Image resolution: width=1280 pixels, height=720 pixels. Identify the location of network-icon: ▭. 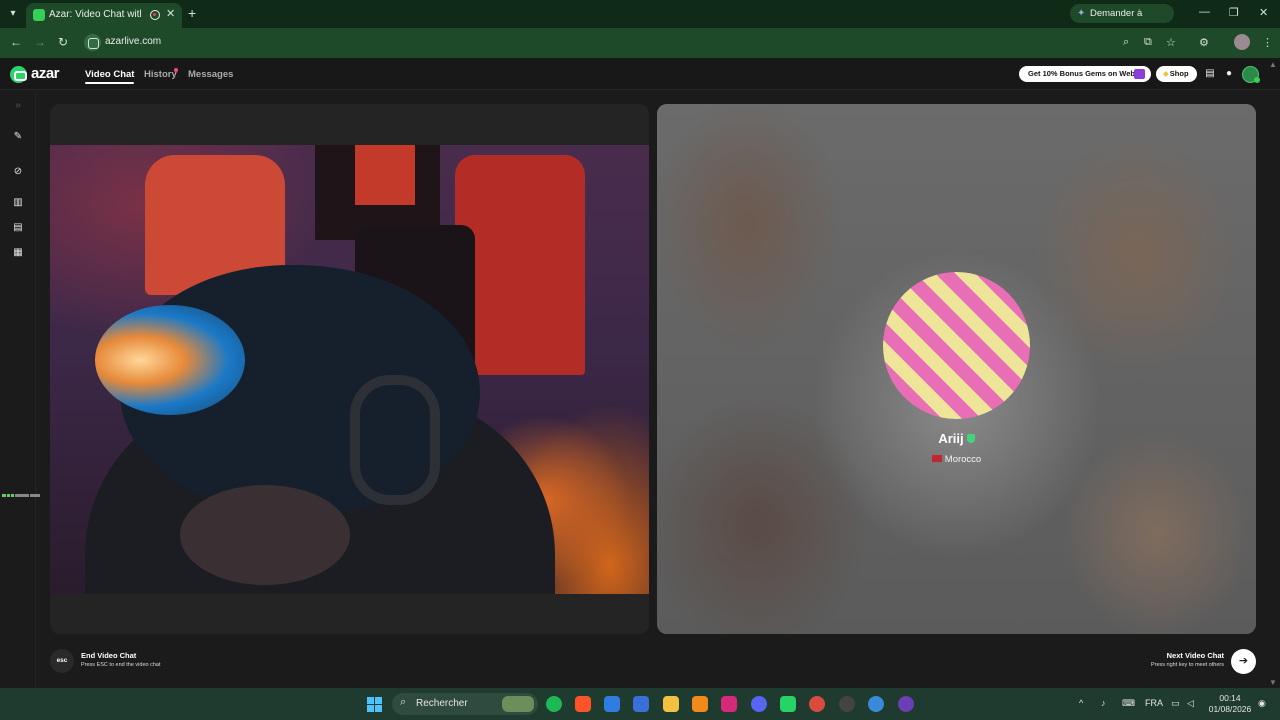
(1175, 703).